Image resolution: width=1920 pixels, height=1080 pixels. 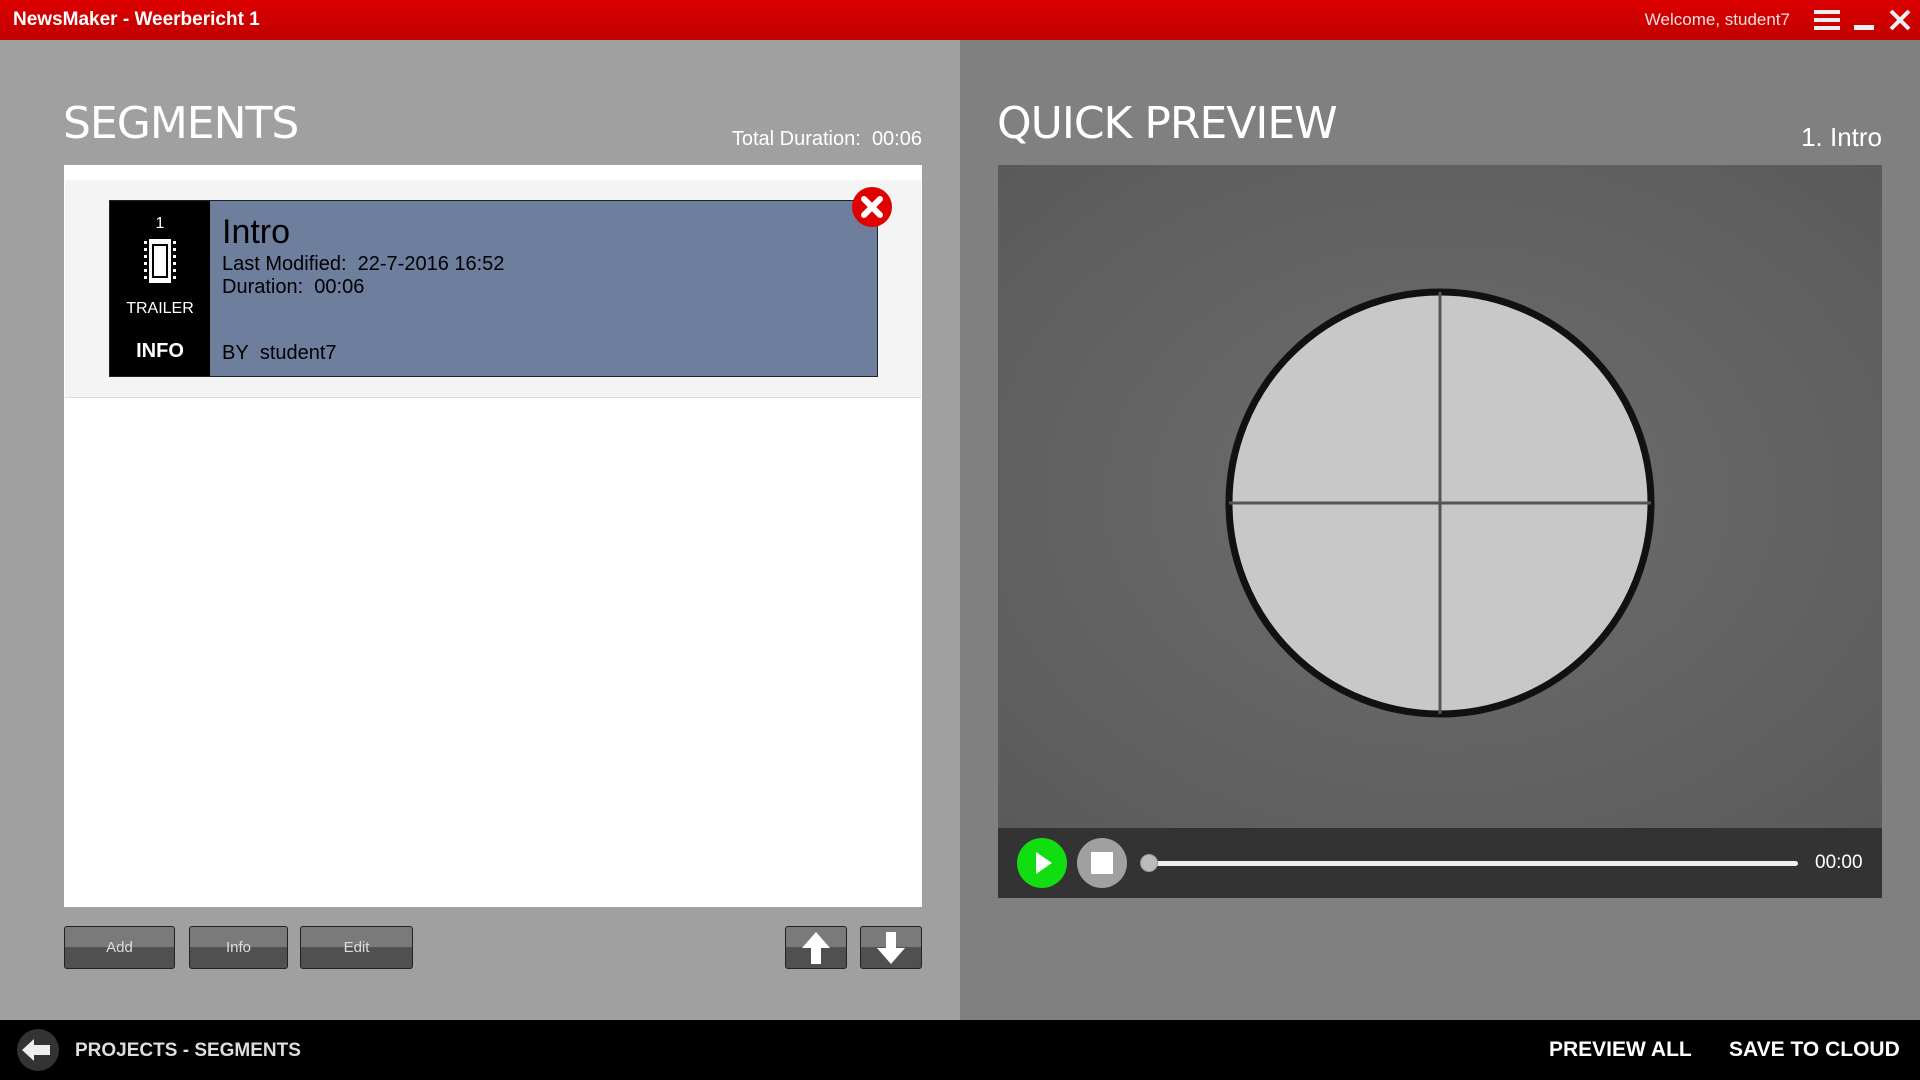 What do you see at coordinates (1473, 863) in the screenshot?
I see `seek-bar` at bounding box center [1473, 863].